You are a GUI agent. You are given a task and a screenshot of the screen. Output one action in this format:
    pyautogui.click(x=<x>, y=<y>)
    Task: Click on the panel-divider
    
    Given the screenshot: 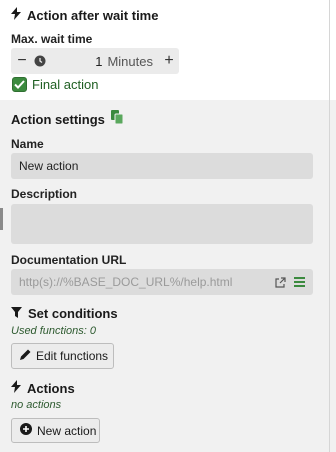 What is the action you would take?
    pyautogui.click(x=329, y=226)
    